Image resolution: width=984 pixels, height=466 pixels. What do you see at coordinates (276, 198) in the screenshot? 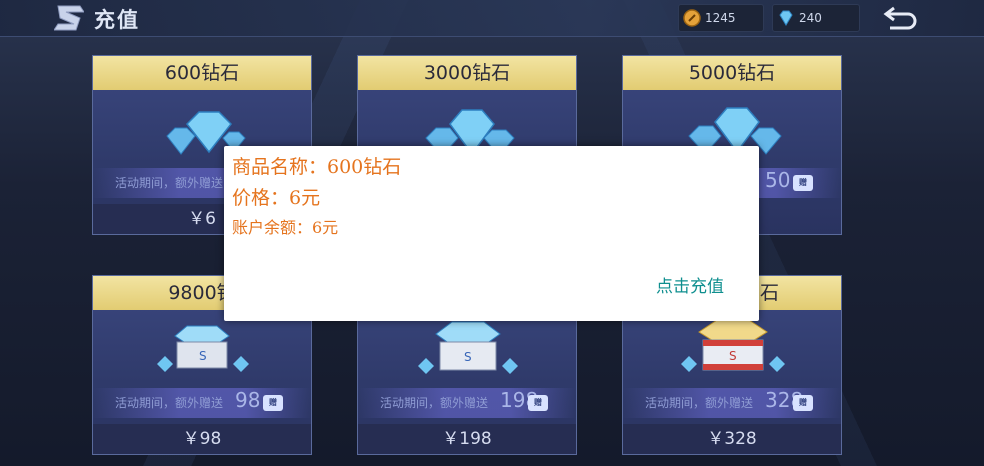
I see `dialog-price: 价格：6元` at bounding box center [276, 198].